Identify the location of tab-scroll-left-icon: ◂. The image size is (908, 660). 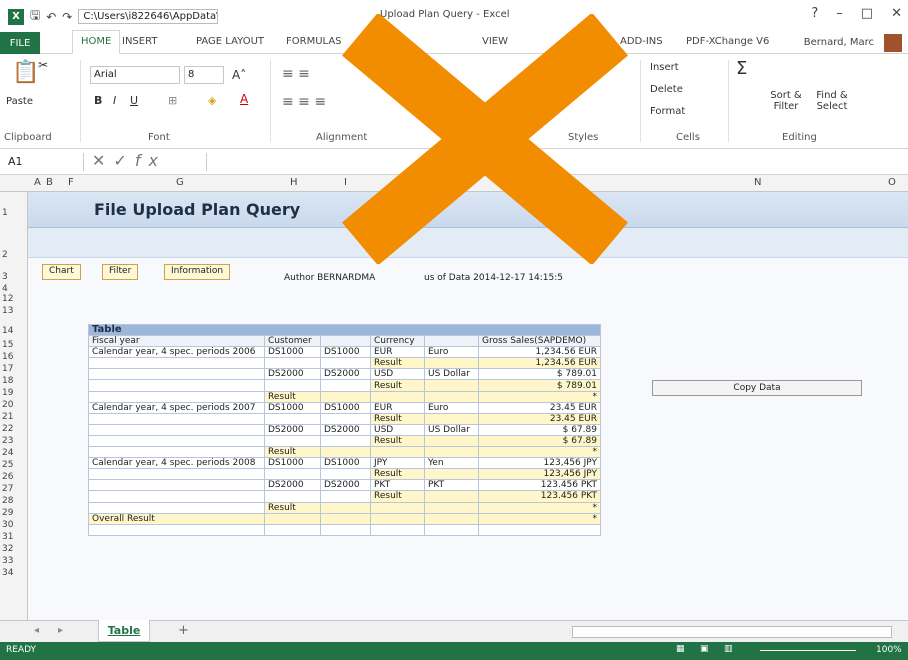
(36, 630).